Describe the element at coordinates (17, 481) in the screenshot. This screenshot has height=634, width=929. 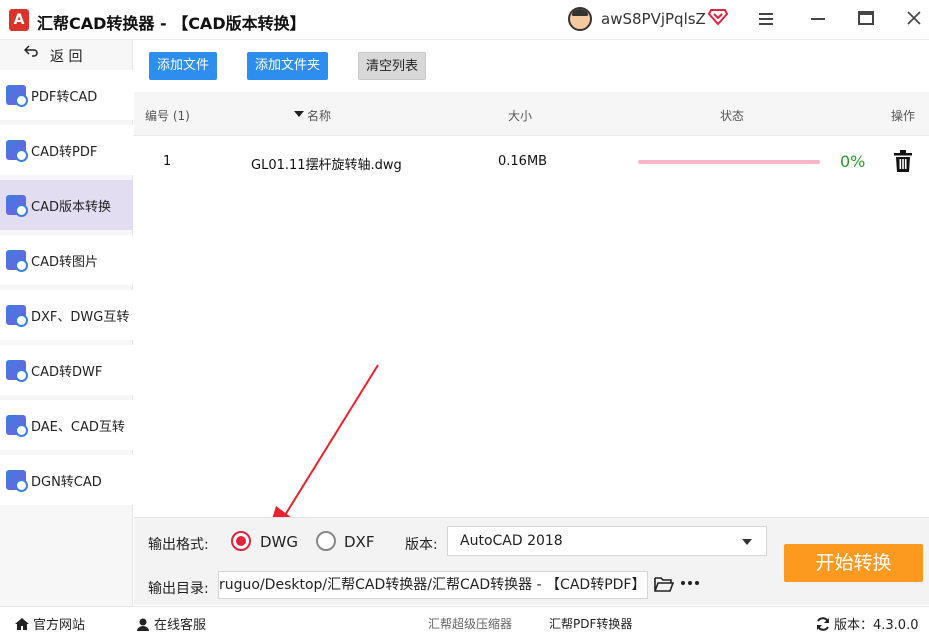
I see `dgn-to-cad-icon` at that location.